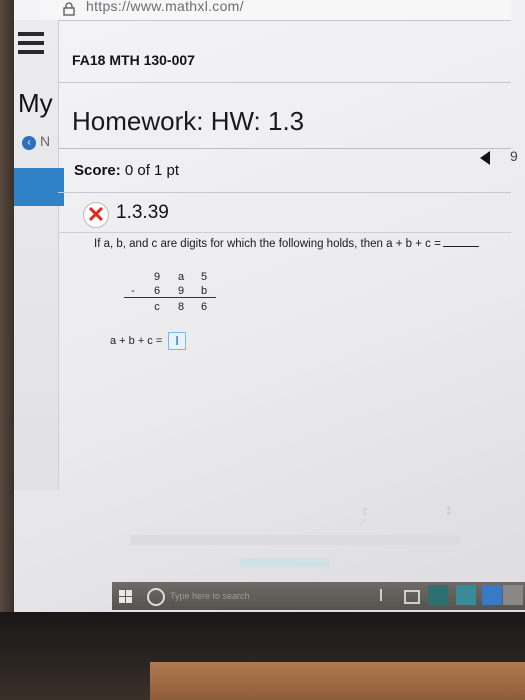 The width and height of the screenshot is (525, 700). Describe the element at coordinates (181, 291) in the screenshot. I see `subtrahend-digit-2: 9` at that location.